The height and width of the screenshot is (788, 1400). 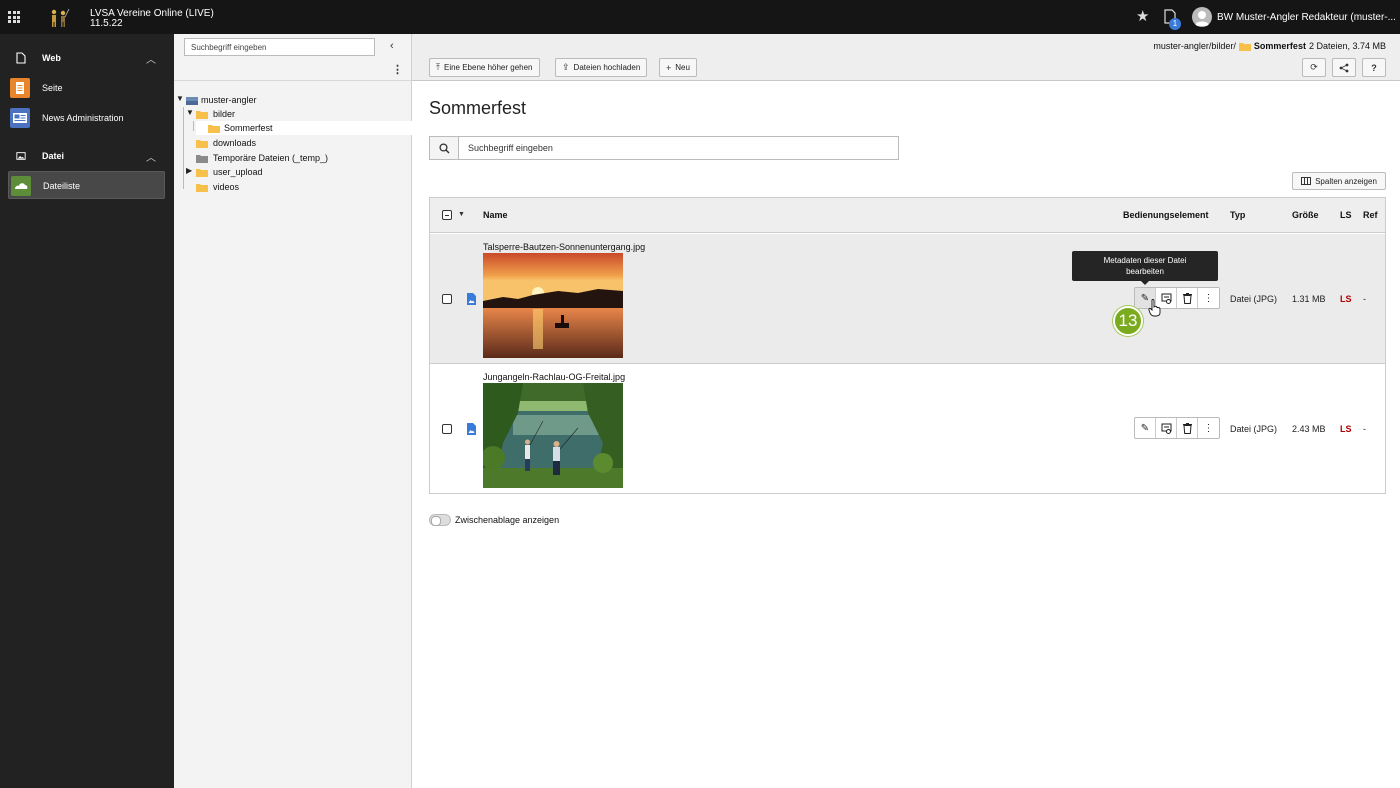 I want to click on news-module-icon, so click(x=20, y=118).